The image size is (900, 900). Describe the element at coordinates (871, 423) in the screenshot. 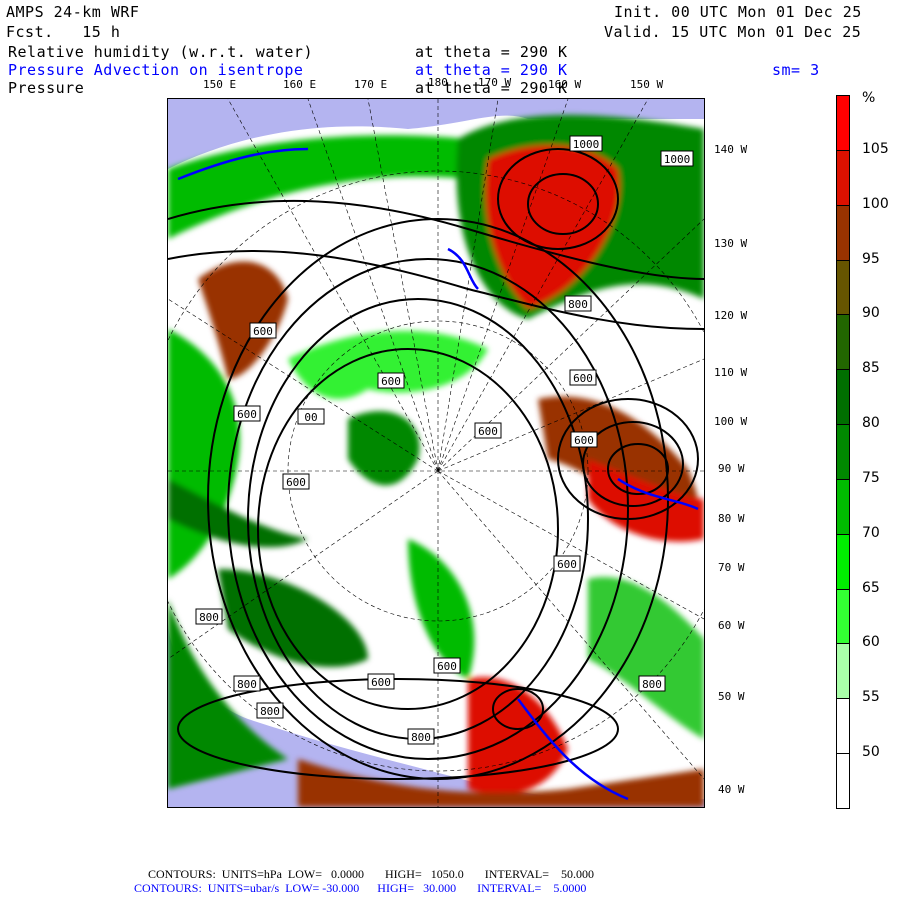

I see `colorbar-label: 80` at that location.